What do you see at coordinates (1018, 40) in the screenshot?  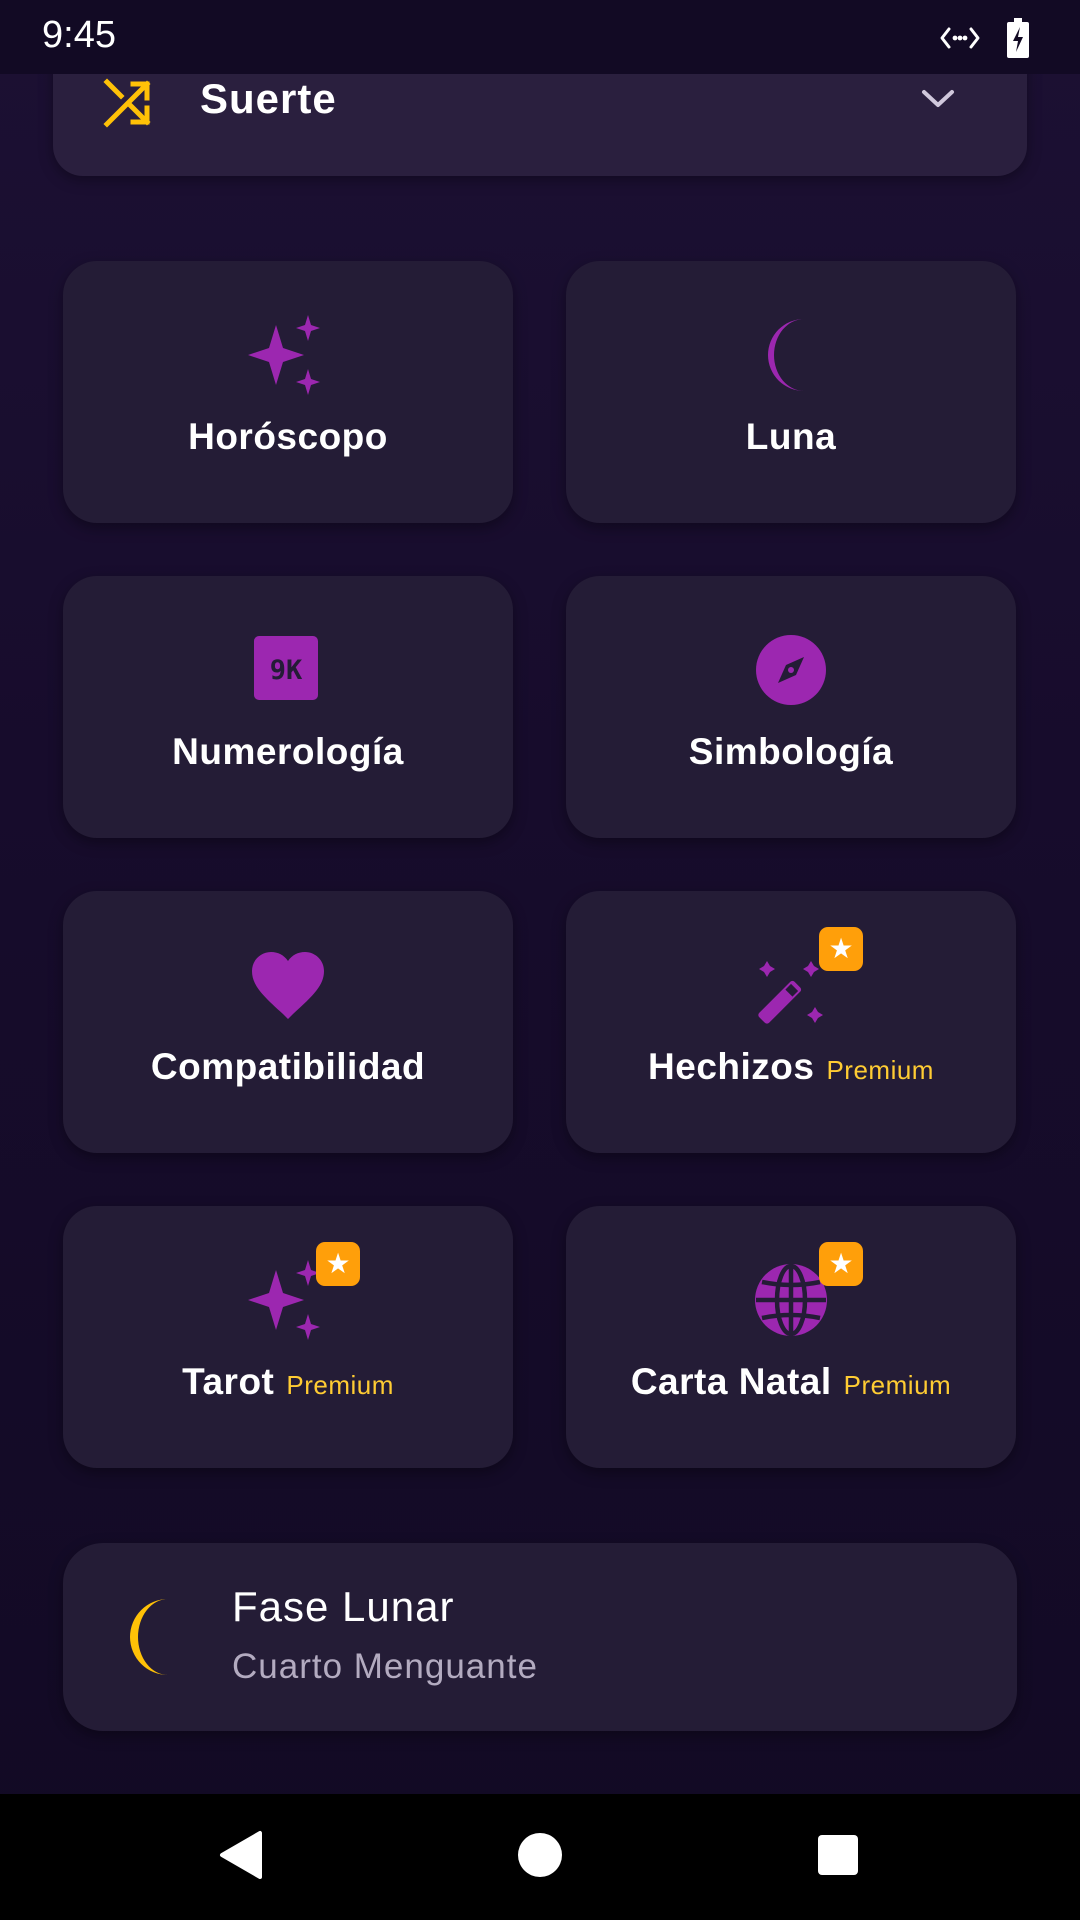 I see `battery-charging-icon` at bounding box center [1018, 40].